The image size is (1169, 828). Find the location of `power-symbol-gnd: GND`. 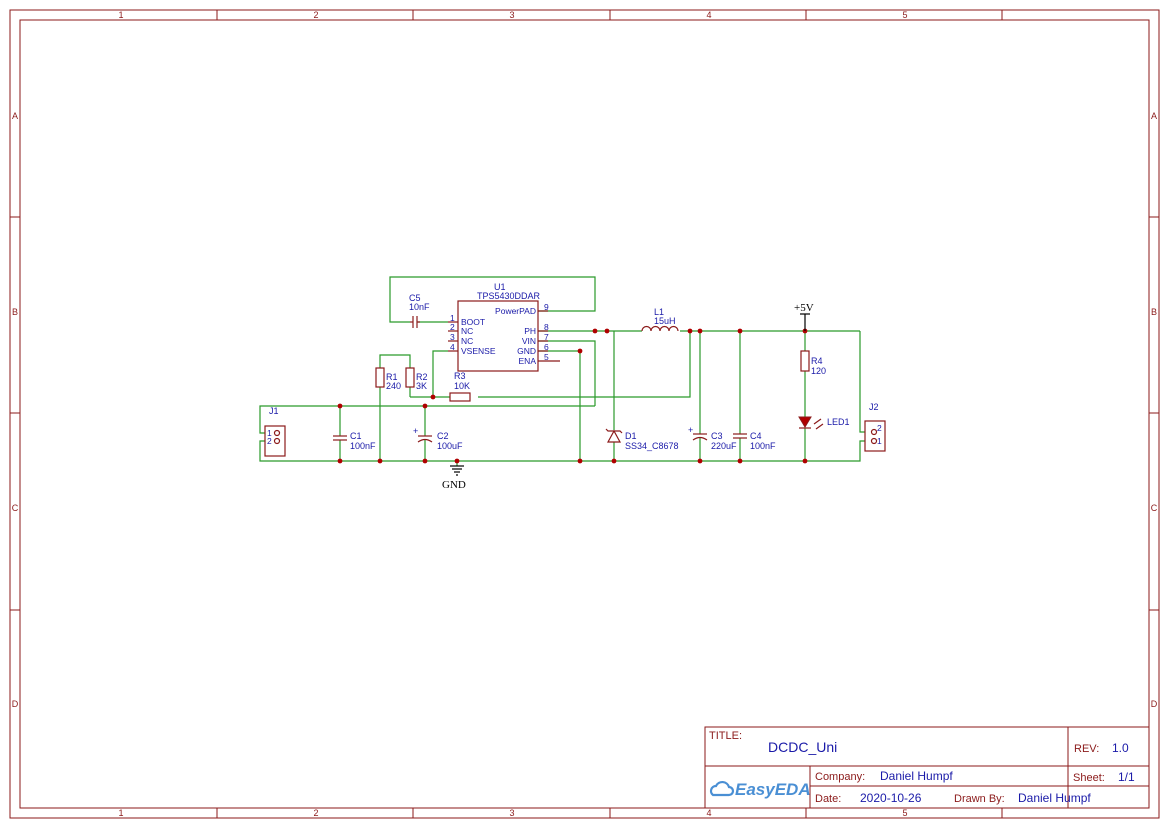

power-symbol-gnd: GND is located at coordinates (454, 478).